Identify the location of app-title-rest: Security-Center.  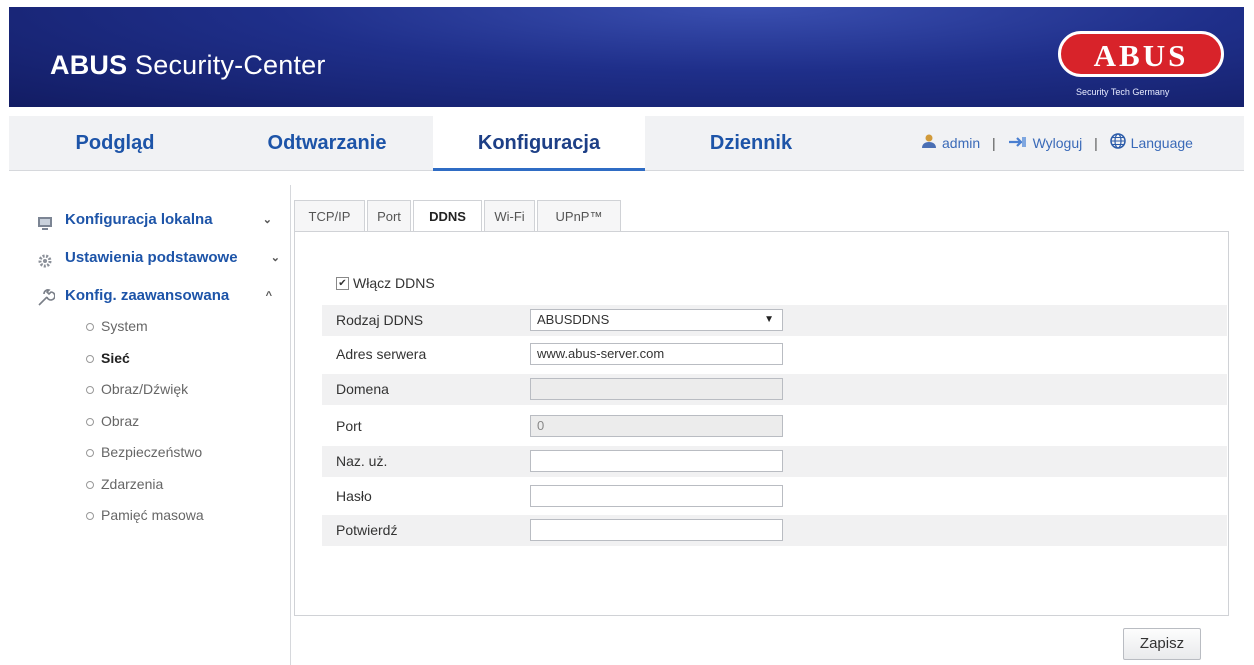
(226, 65).